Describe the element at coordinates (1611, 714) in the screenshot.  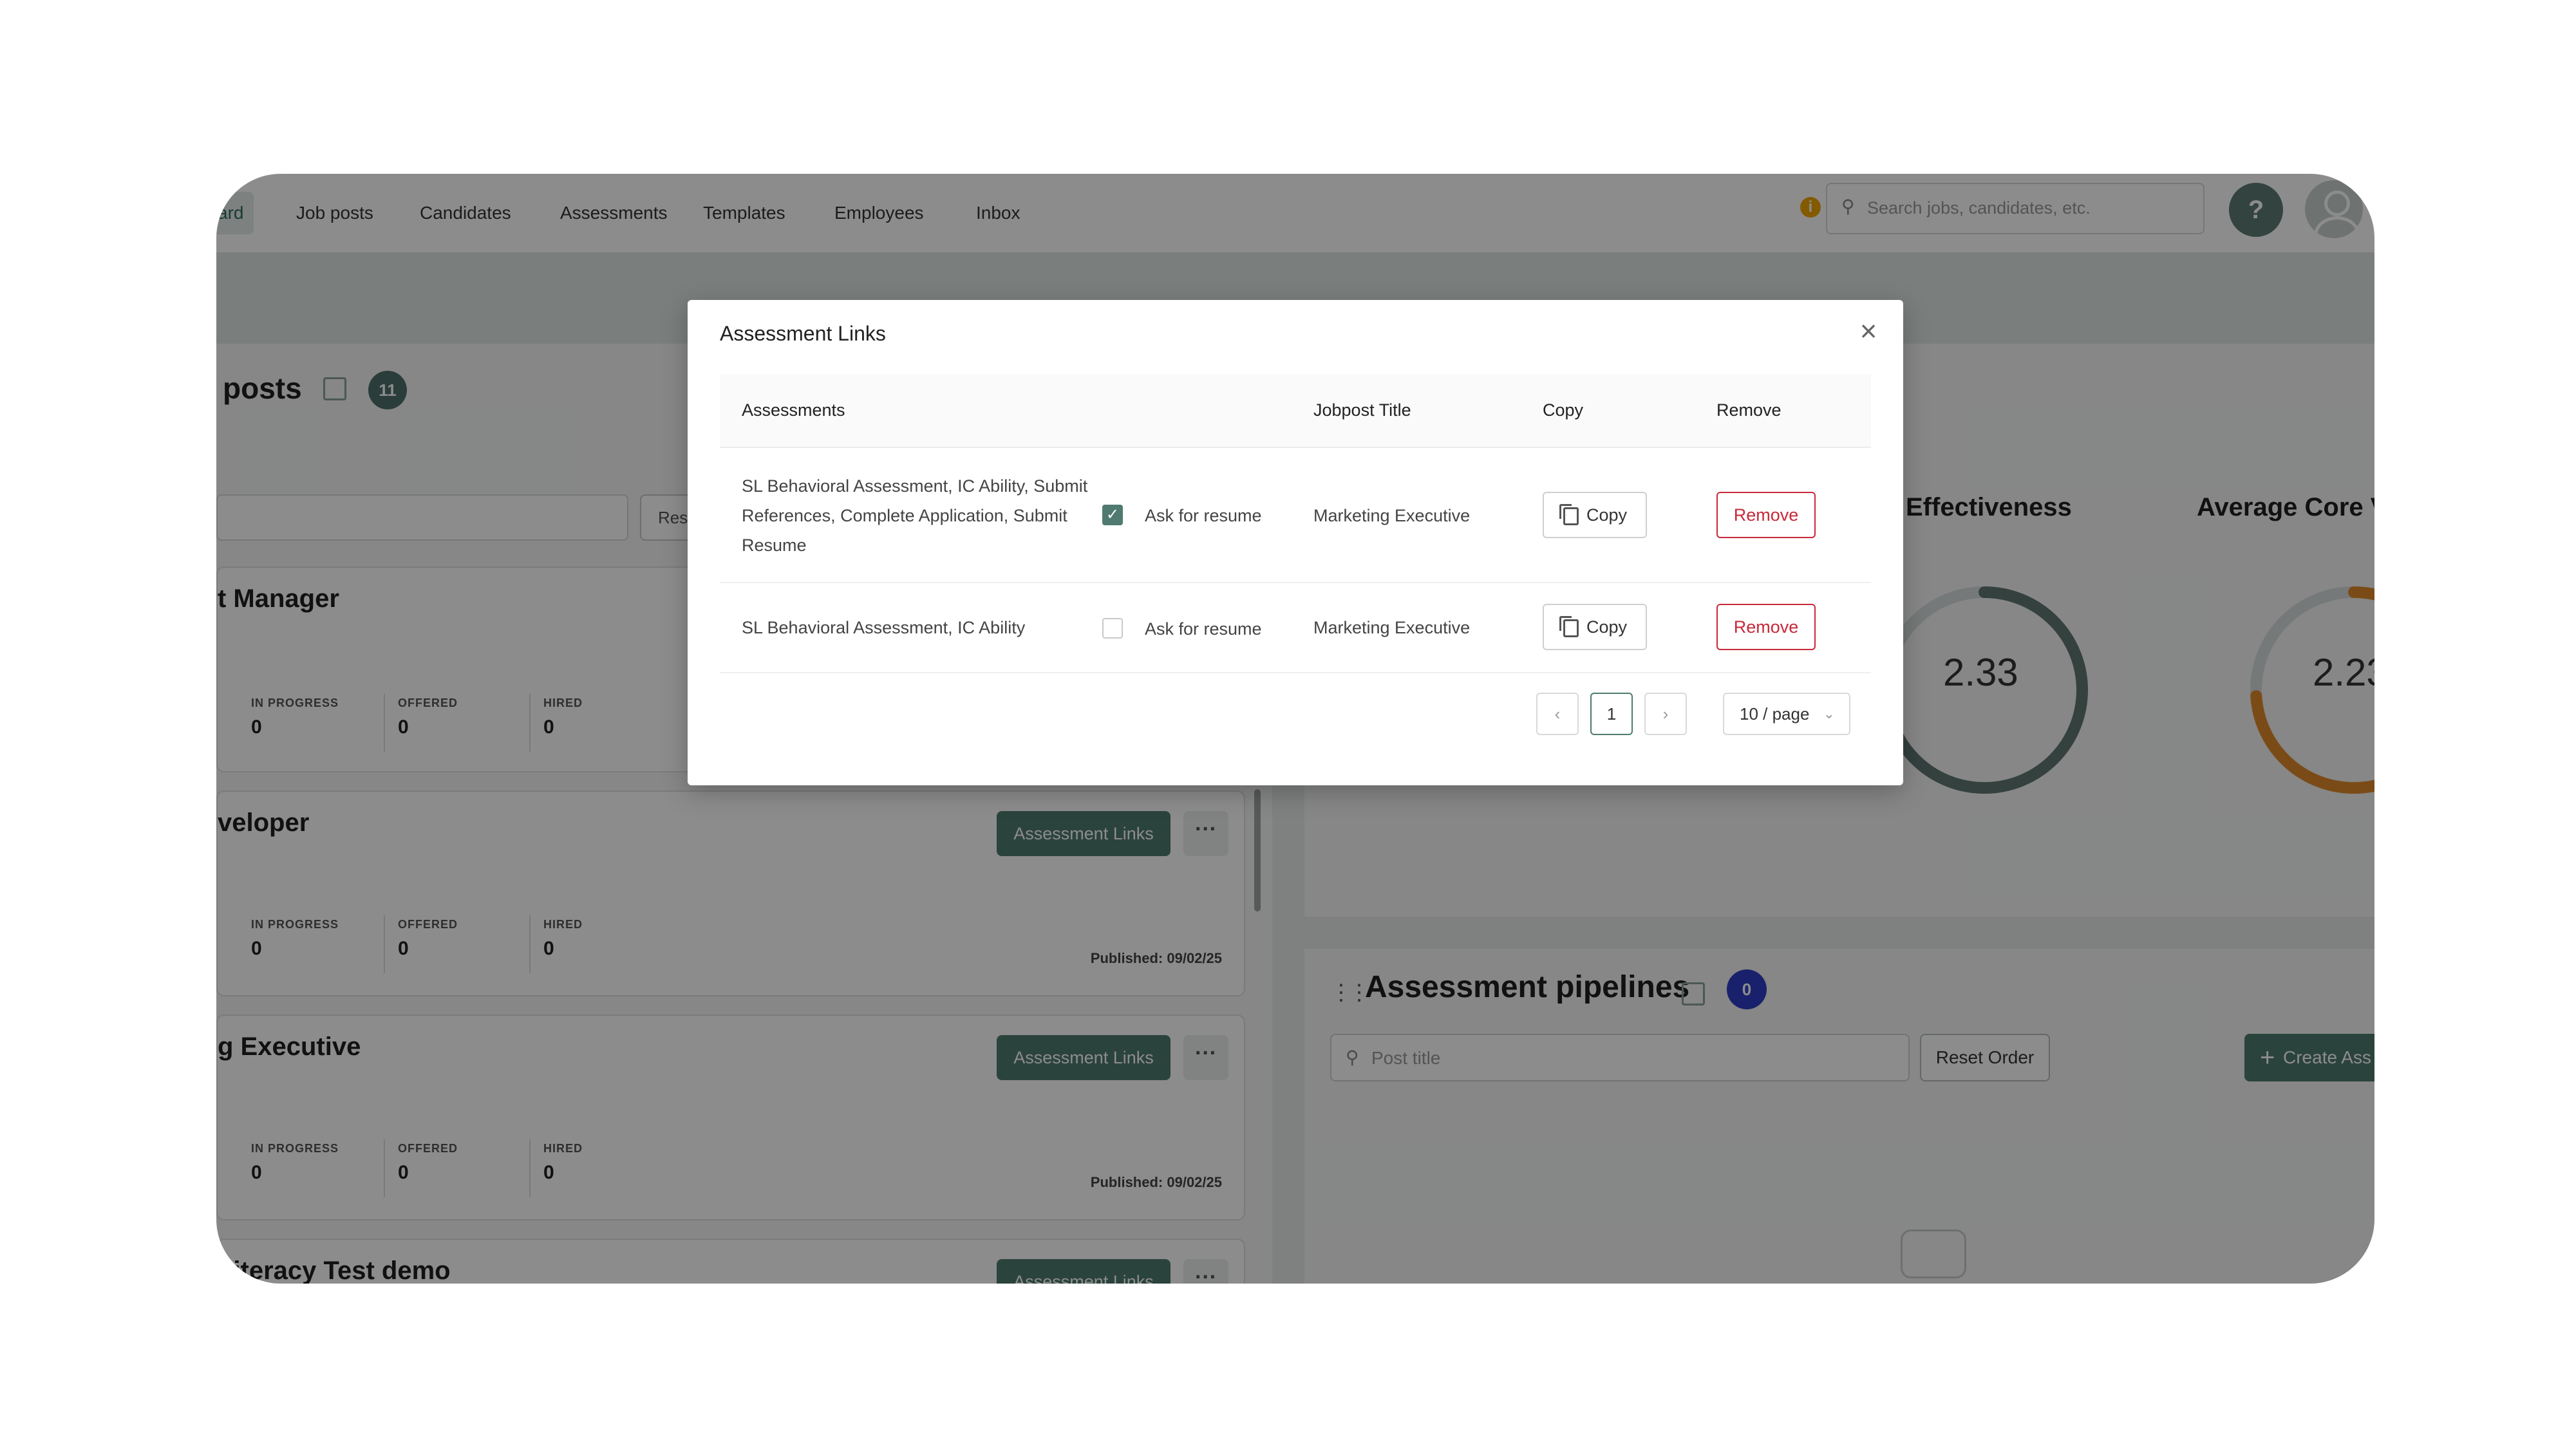
I see `pagination-page-1: 1` at that location.